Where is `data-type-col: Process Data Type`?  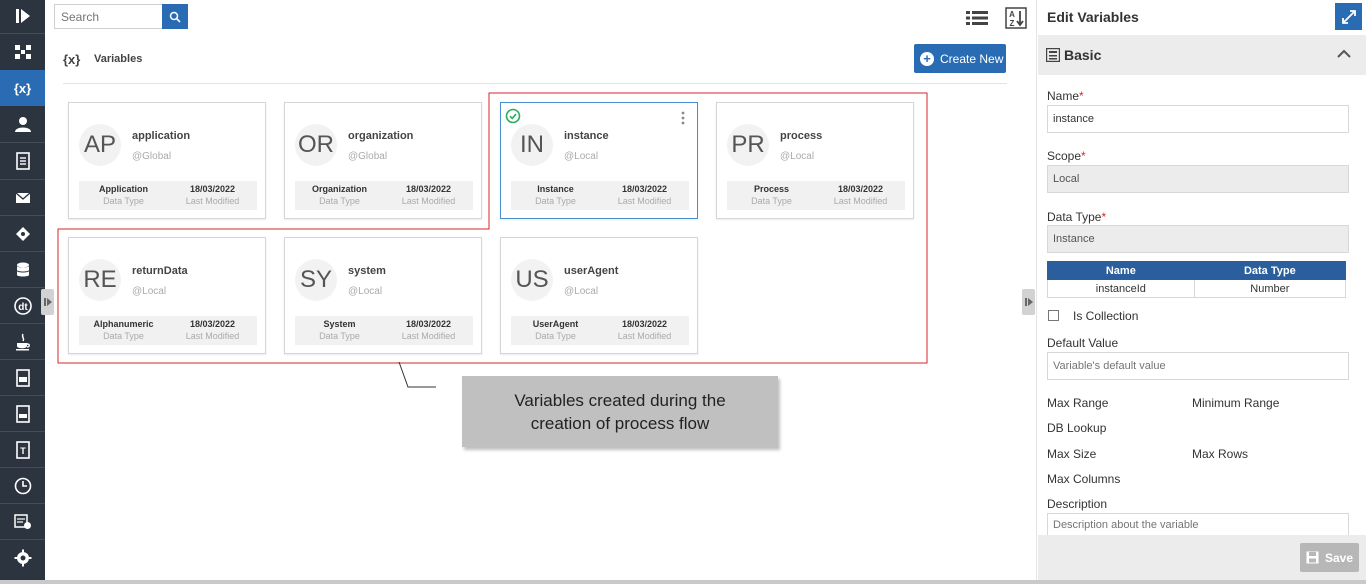
data-type-col: Process Data Type is located at coordinates (771, 195).